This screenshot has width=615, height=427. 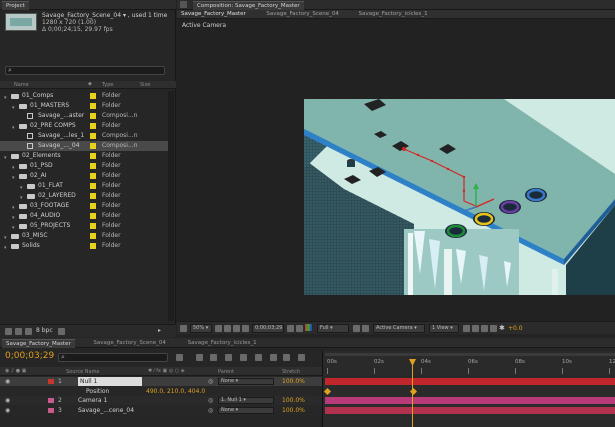 I want to click on project-comp-item: Savage_...aster Composi...n, so click(x=84, y=116).